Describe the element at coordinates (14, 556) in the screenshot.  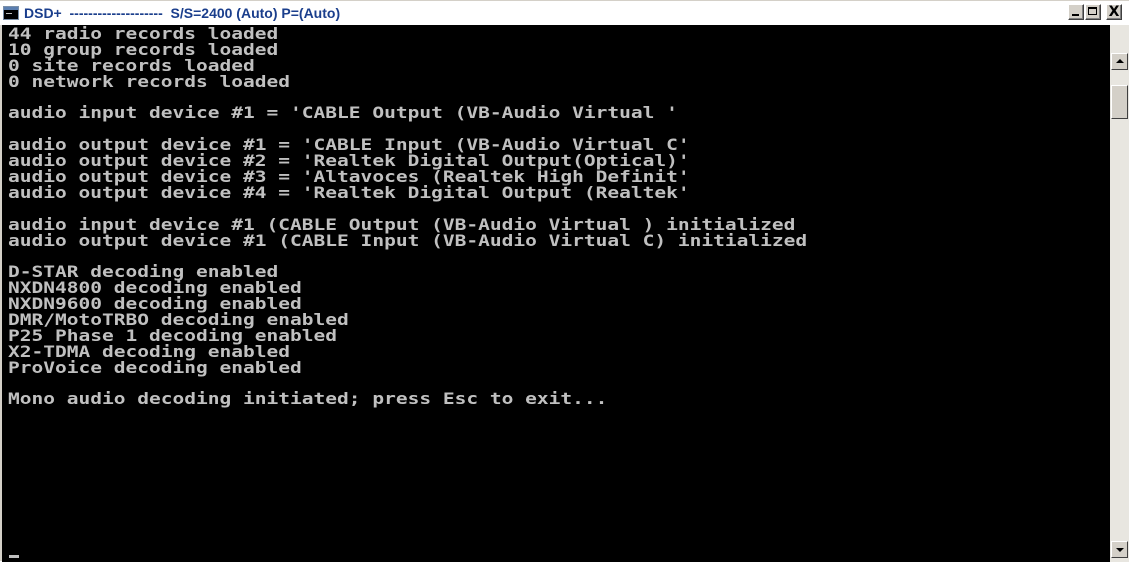
I see `text-cursor` at that location.